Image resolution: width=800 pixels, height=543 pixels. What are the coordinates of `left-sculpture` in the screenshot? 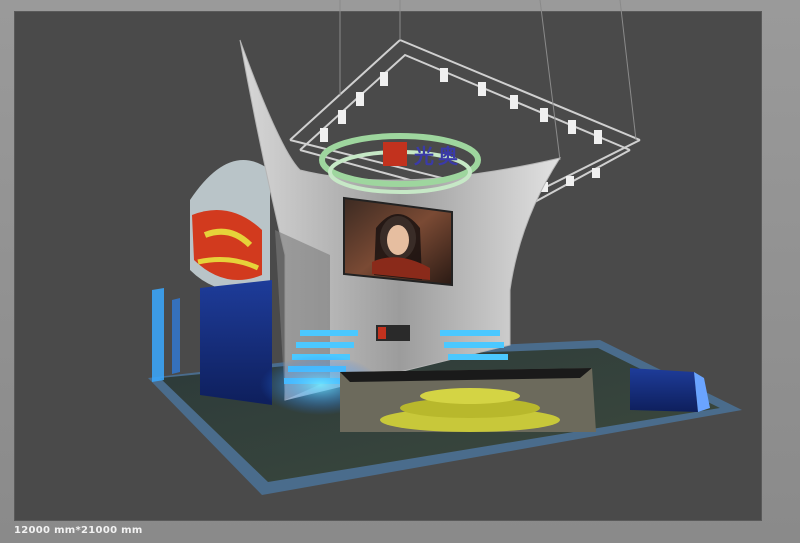 It's located at (230, 226).